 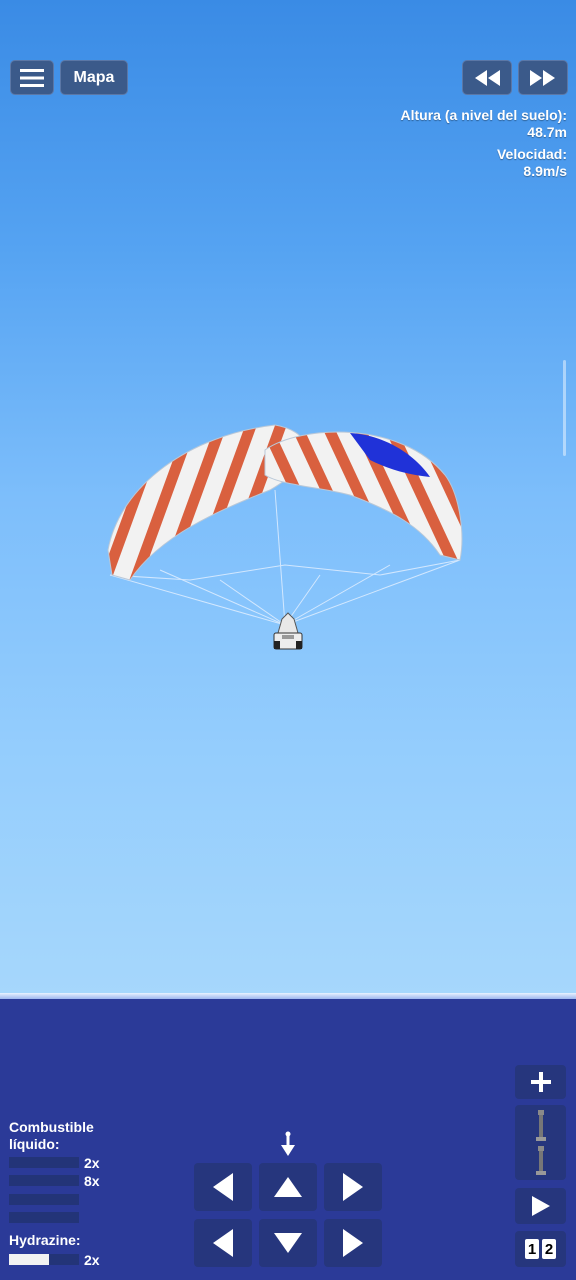 I want to click on fast-forward-button, so click(x=543, y=77).